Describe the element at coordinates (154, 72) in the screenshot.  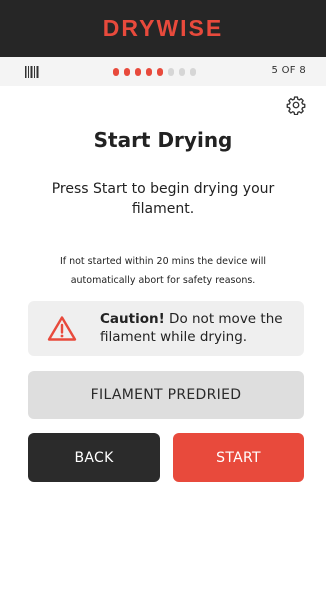
I see `progress-dots` at that location.